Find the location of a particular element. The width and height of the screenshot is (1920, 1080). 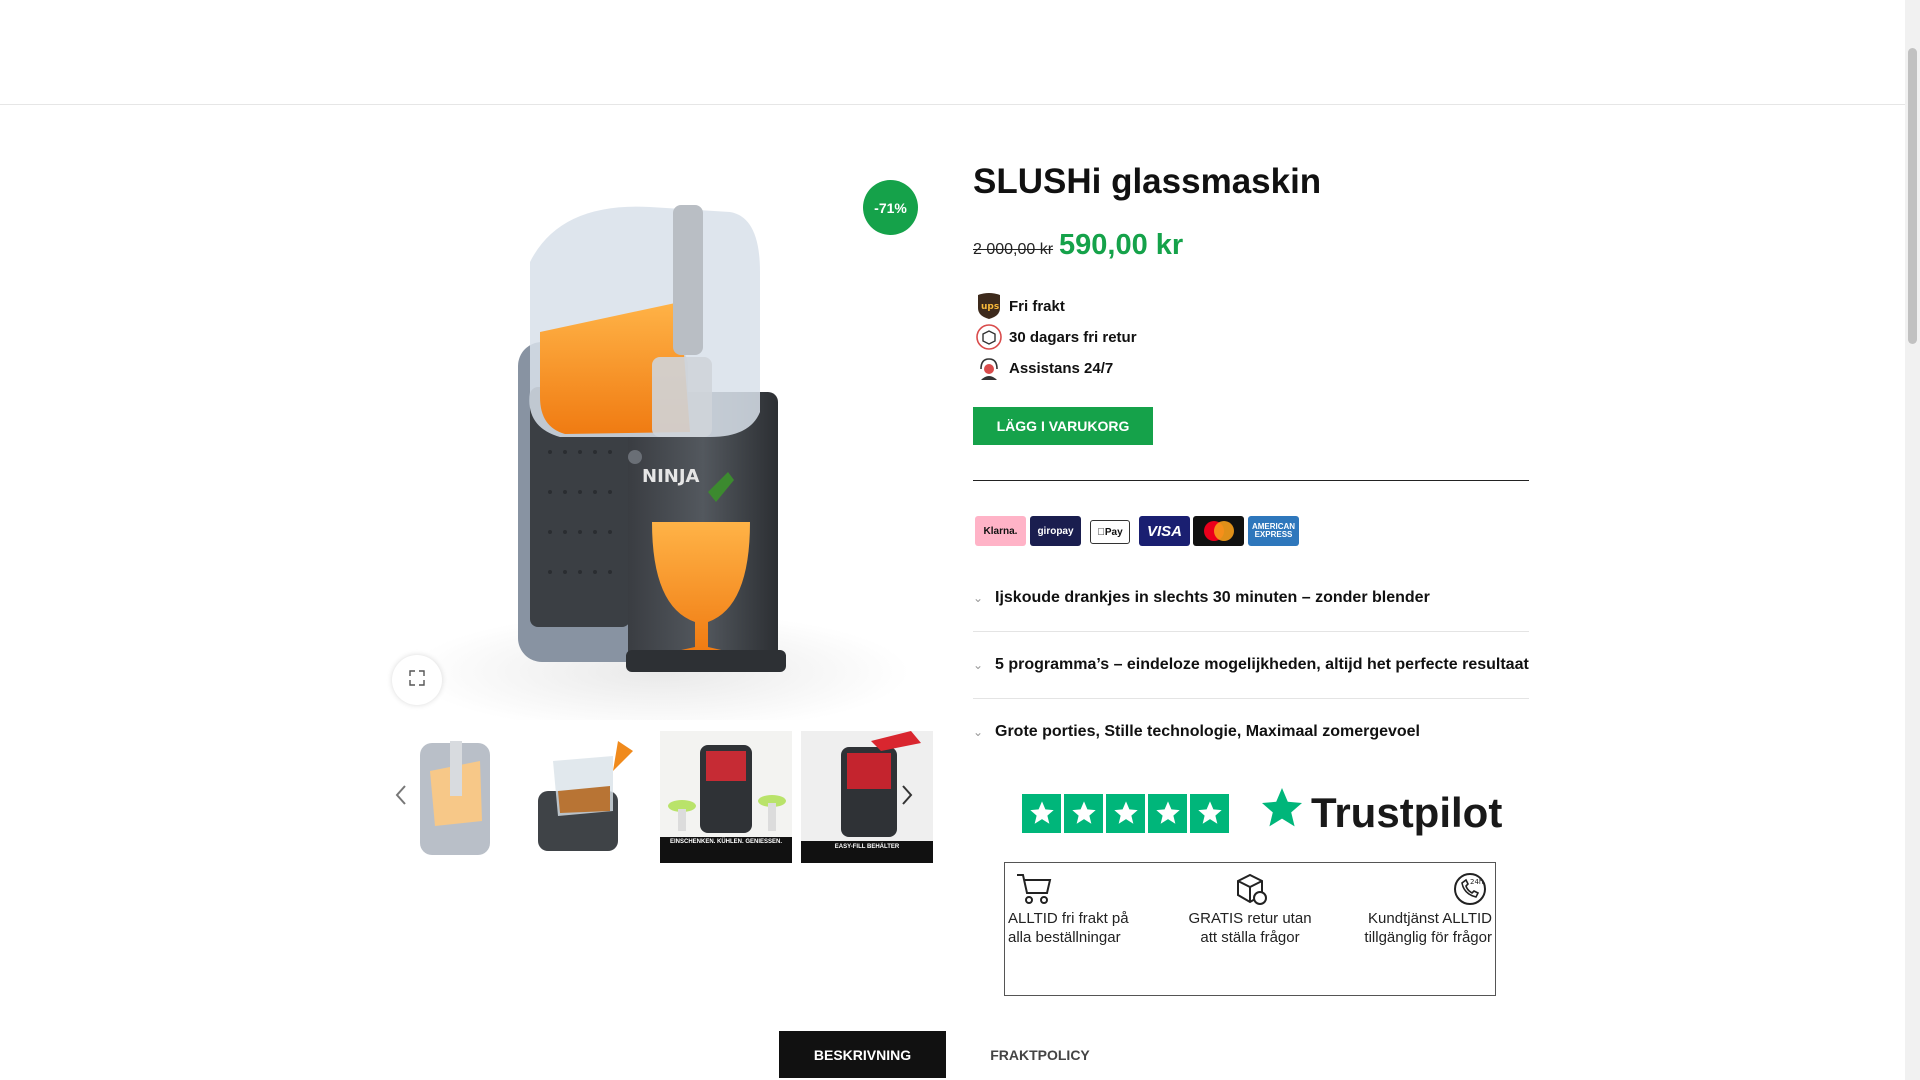

svg-text: 24h is located at coordinates (1476, 882).